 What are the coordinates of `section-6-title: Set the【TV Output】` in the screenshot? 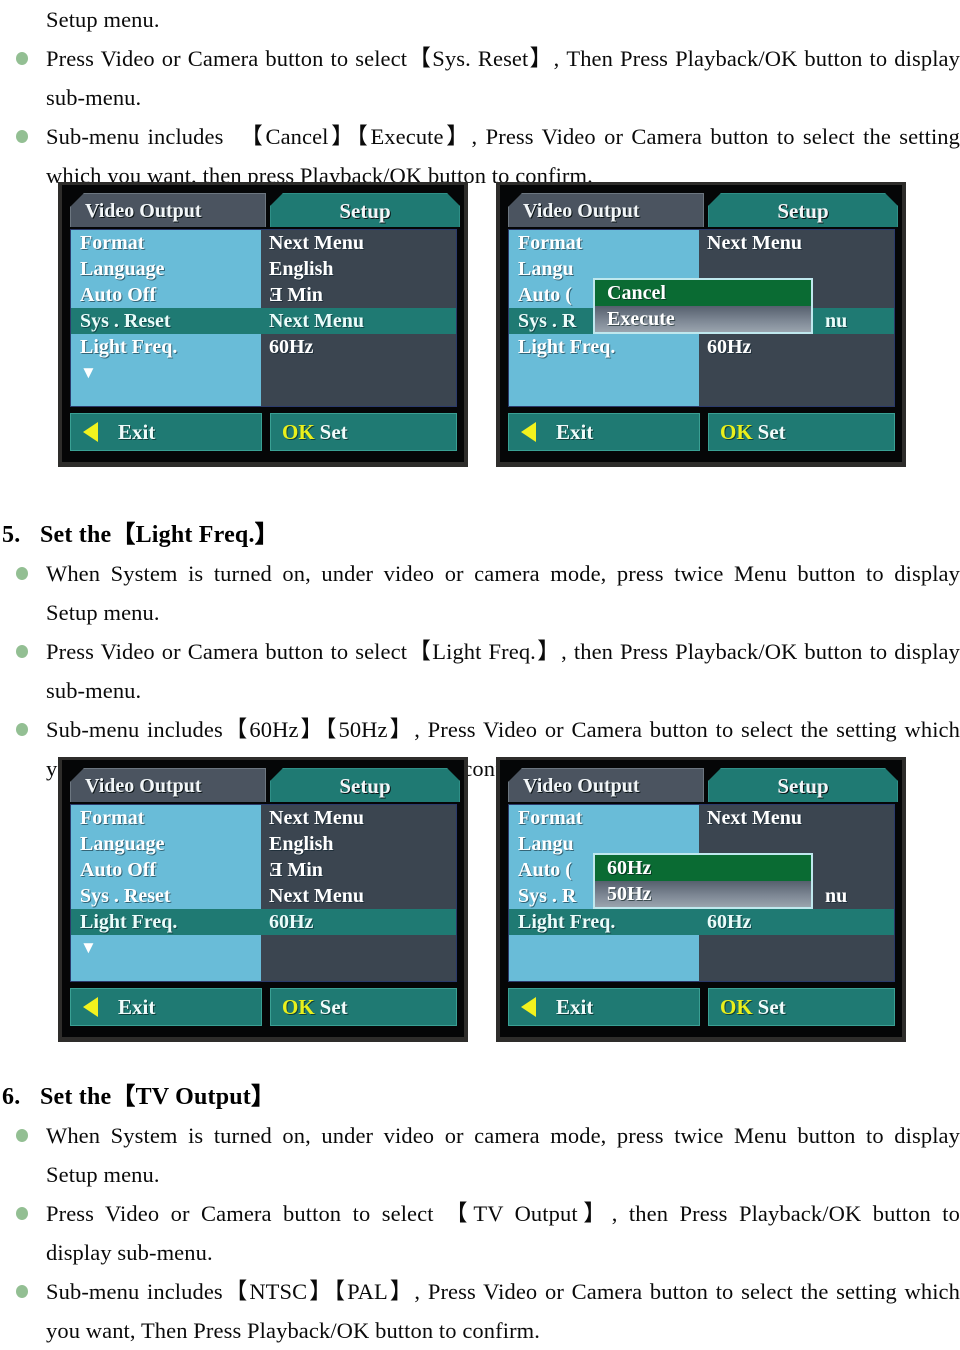 It's located at (158, 1097).